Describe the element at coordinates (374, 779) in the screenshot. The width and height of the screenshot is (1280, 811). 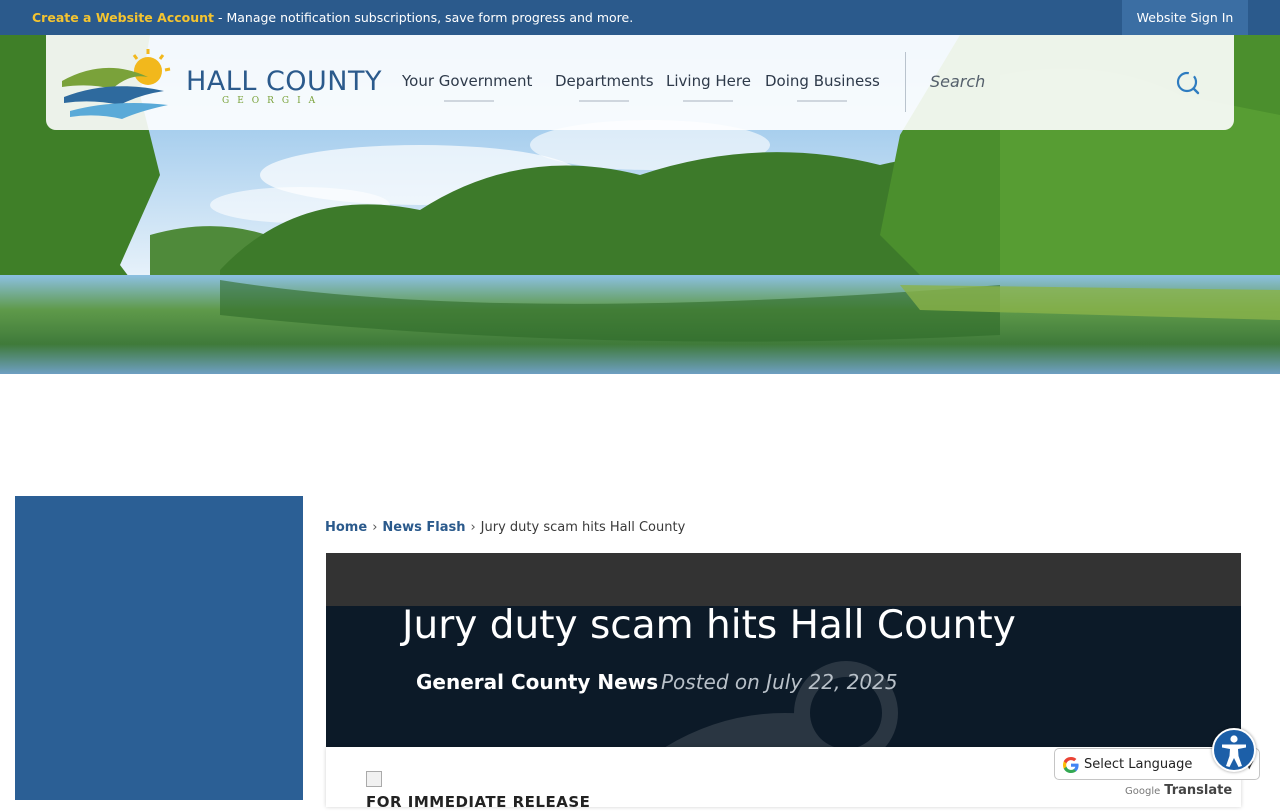
I see `broken-image-icon` at that location.